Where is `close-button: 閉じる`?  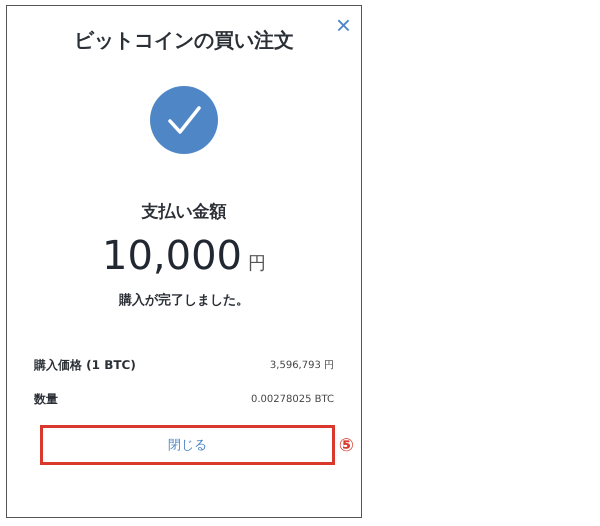
close-button: 閉じる is located at coordinates (187, 445).